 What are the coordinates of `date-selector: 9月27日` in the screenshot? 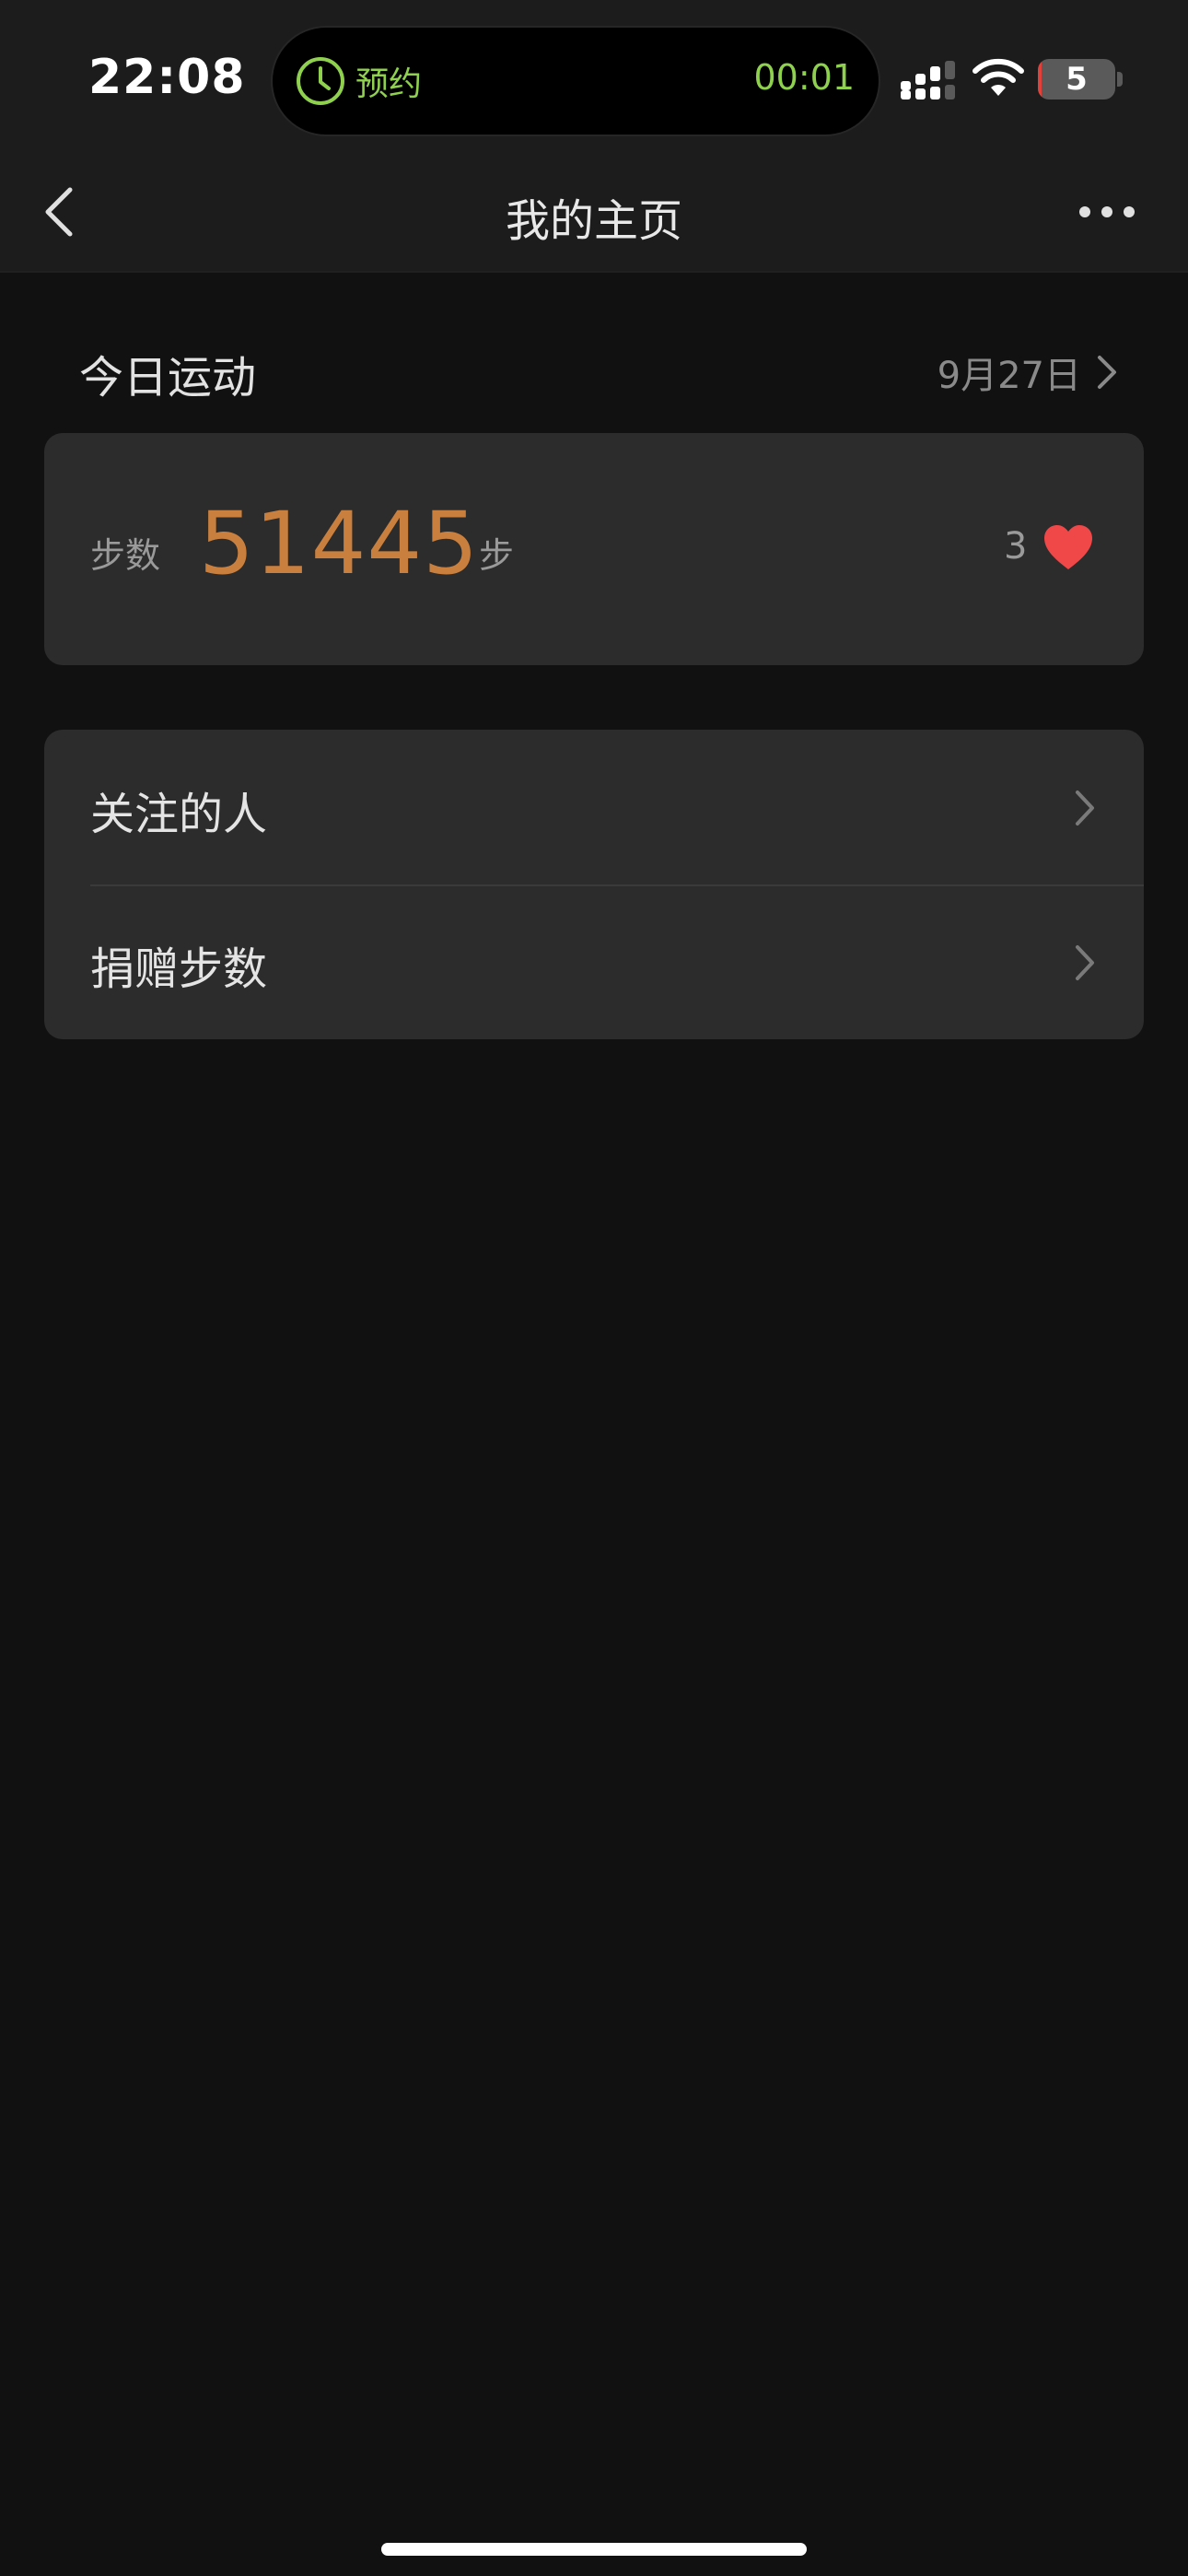 It's located at (1029, 372).